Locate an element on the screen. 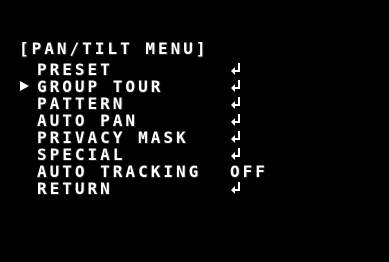 The width and height of the screenshot is (389, 262). menu-item-auto-tracking: AUTO TRACKING OFF is located at coordinates (150, 171).